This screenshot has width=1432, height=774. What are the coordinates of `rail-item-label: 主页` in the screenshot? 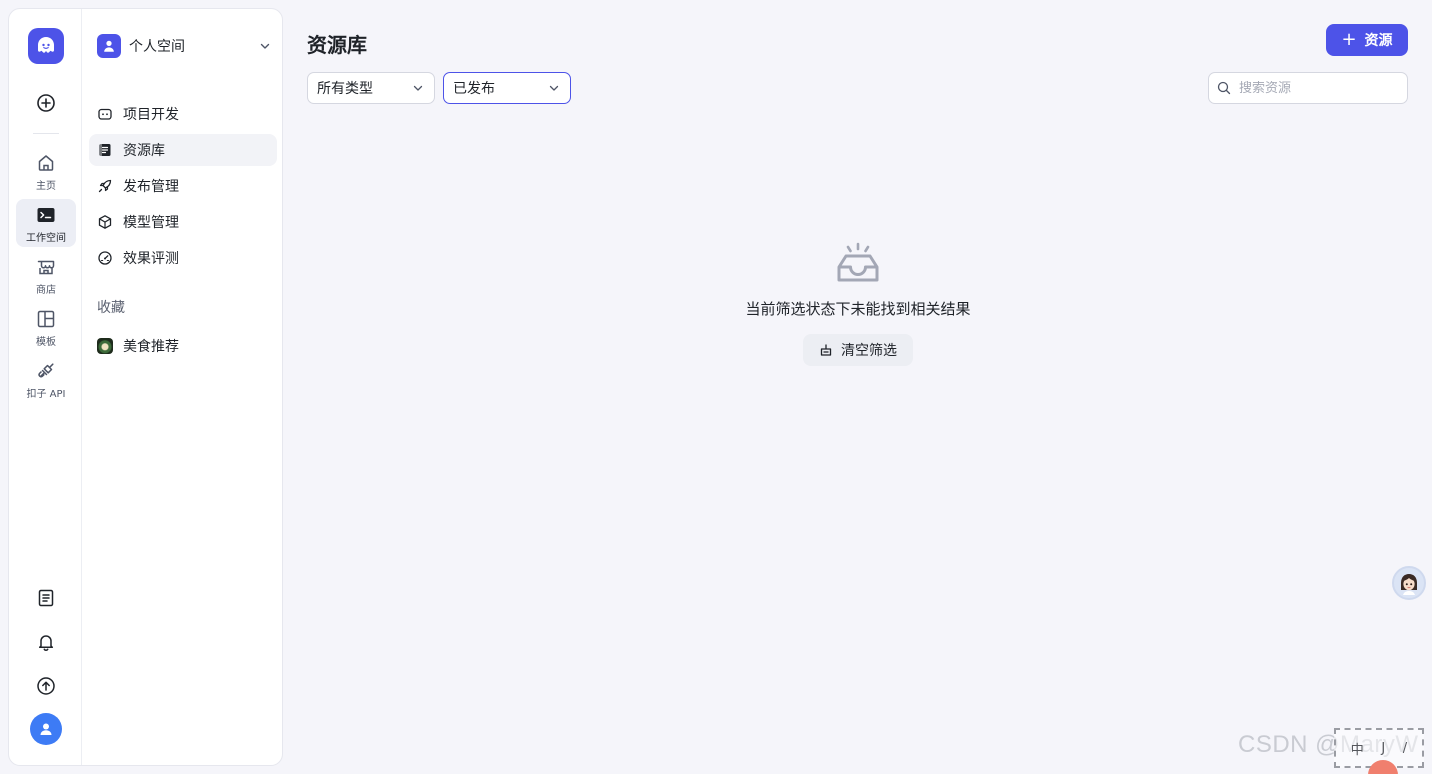 It's located at (46, 186).